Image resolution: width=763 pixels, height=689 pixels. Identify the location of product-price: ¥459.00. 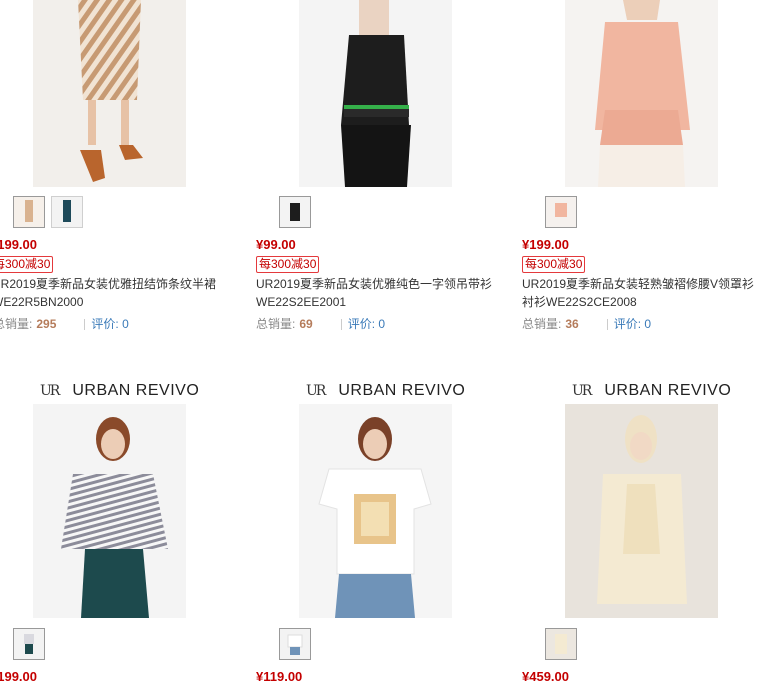
(545, 676).